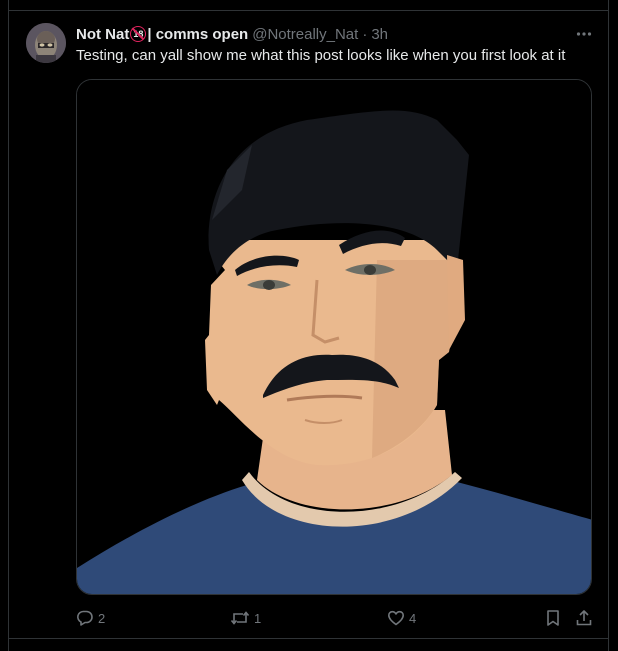 Image resolution: width=618 pixels, height=651 pixels. What do you see at coordinates (305, 34) in the screenshot?
I see `handle: @Notreally_Nat` at bounding box center [305, 34].